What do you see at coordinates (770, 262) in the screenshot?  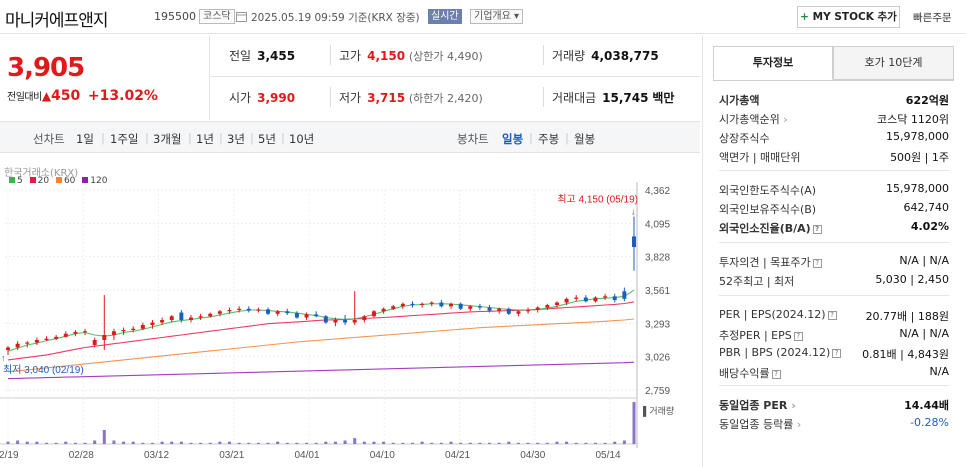 I see `info-label: 투자의견 | 목표주가?` at bounding box center [770, 262].